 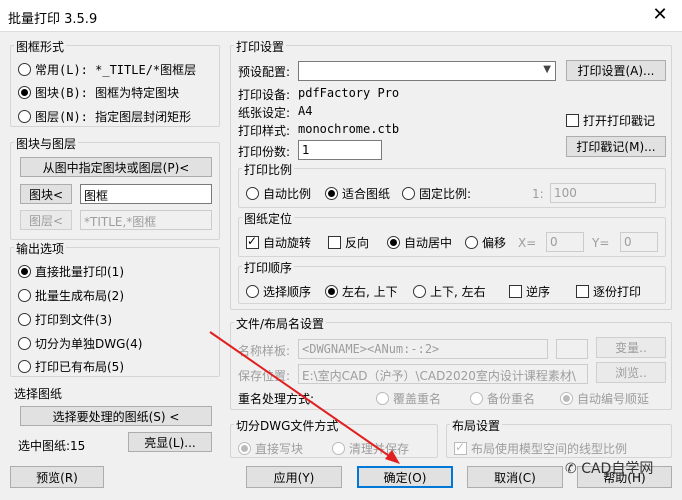 I want to click on style-label: 打印样式:, so click(x=264, y=131).